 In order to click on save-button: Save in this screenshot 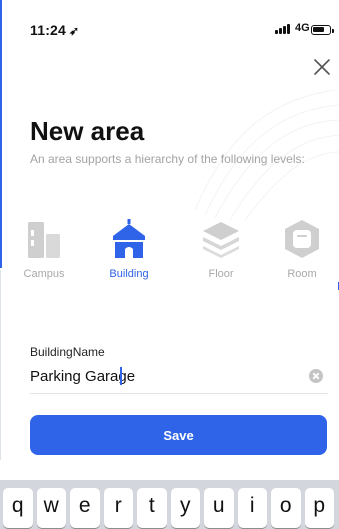, I will do `click(178, 435)`.